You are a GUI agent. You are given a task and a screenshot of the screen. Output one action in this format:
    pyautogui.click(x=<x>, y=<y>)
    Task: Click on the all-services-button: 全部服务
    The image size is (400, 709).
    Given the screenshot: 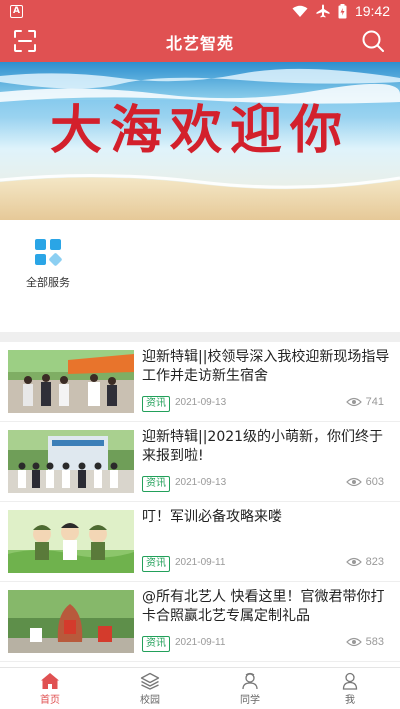 What is the action you would take?
    pyautogui.click(x=48, y=264)
    